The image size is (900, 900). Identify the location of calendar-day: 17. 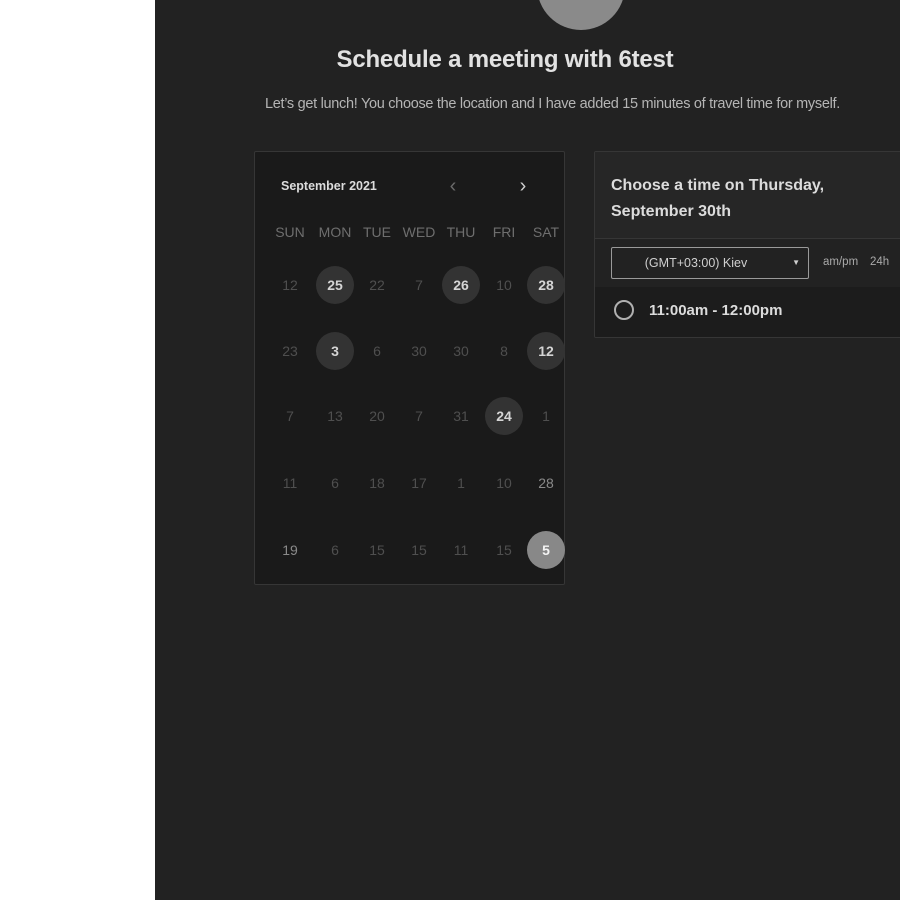
(419, 483).